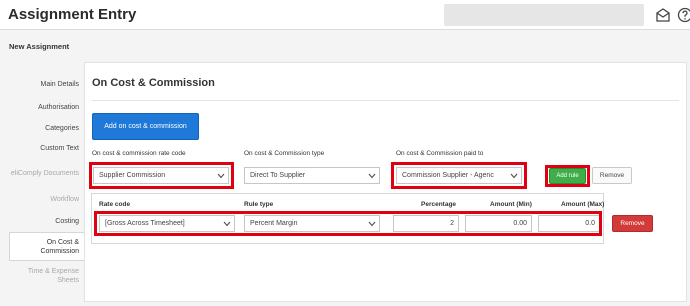  I want to click on sidebar-item-categories: Categories, so click(47, 128).